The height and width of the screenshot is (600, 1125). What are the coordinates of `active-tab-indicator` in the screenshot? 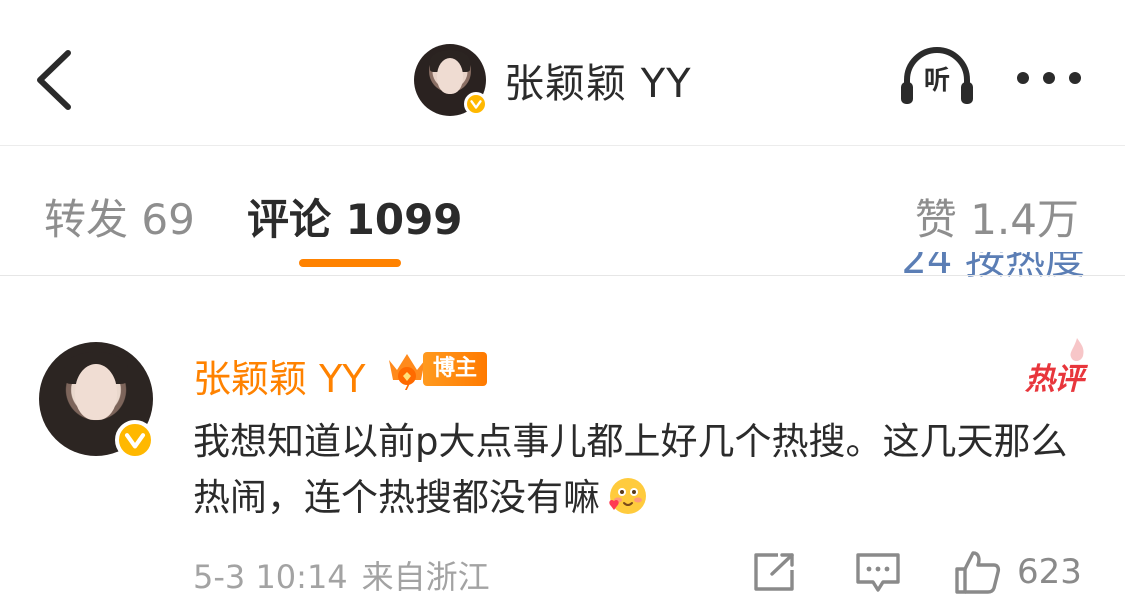 It's located at (350, 263).